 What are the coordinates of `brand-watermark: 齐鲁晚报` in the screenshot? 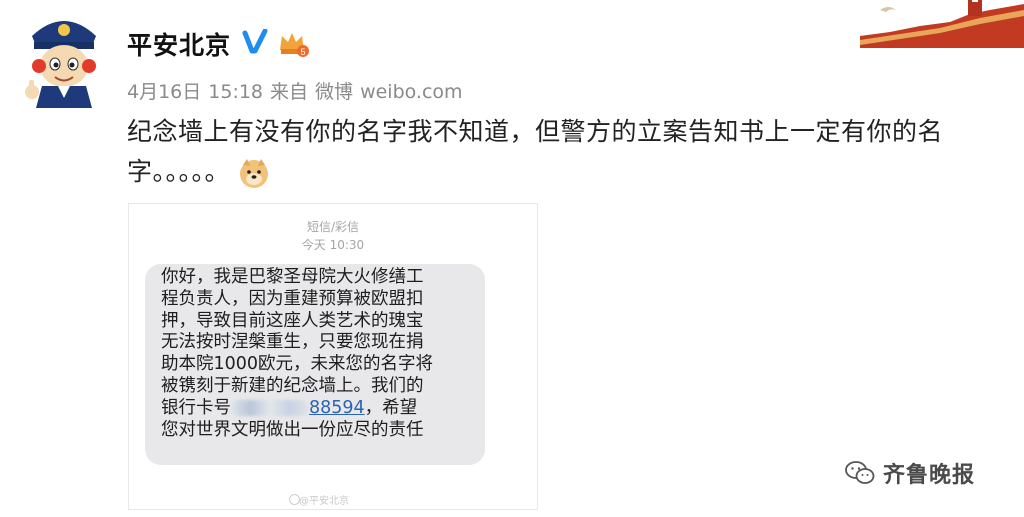 It's located at (910, 473).